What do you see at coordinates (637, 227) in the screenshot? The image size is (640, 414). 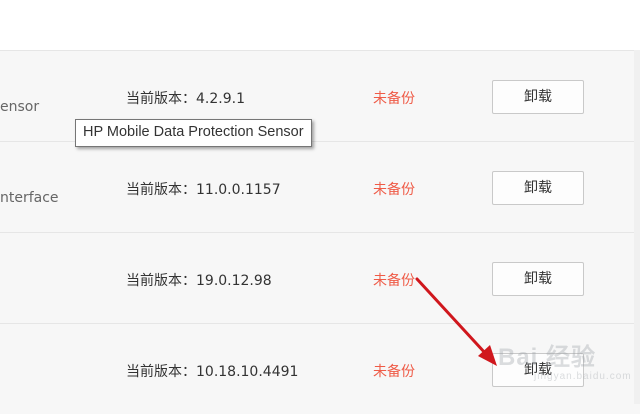 I see `scrollbar` at bounding box center [637, 227].